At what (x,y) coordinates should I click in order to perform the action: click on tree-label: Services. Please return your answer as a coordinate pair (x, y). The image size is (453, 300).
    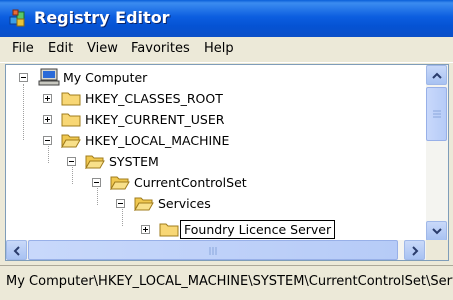
    Looking at the image, I should click on (184, 203).